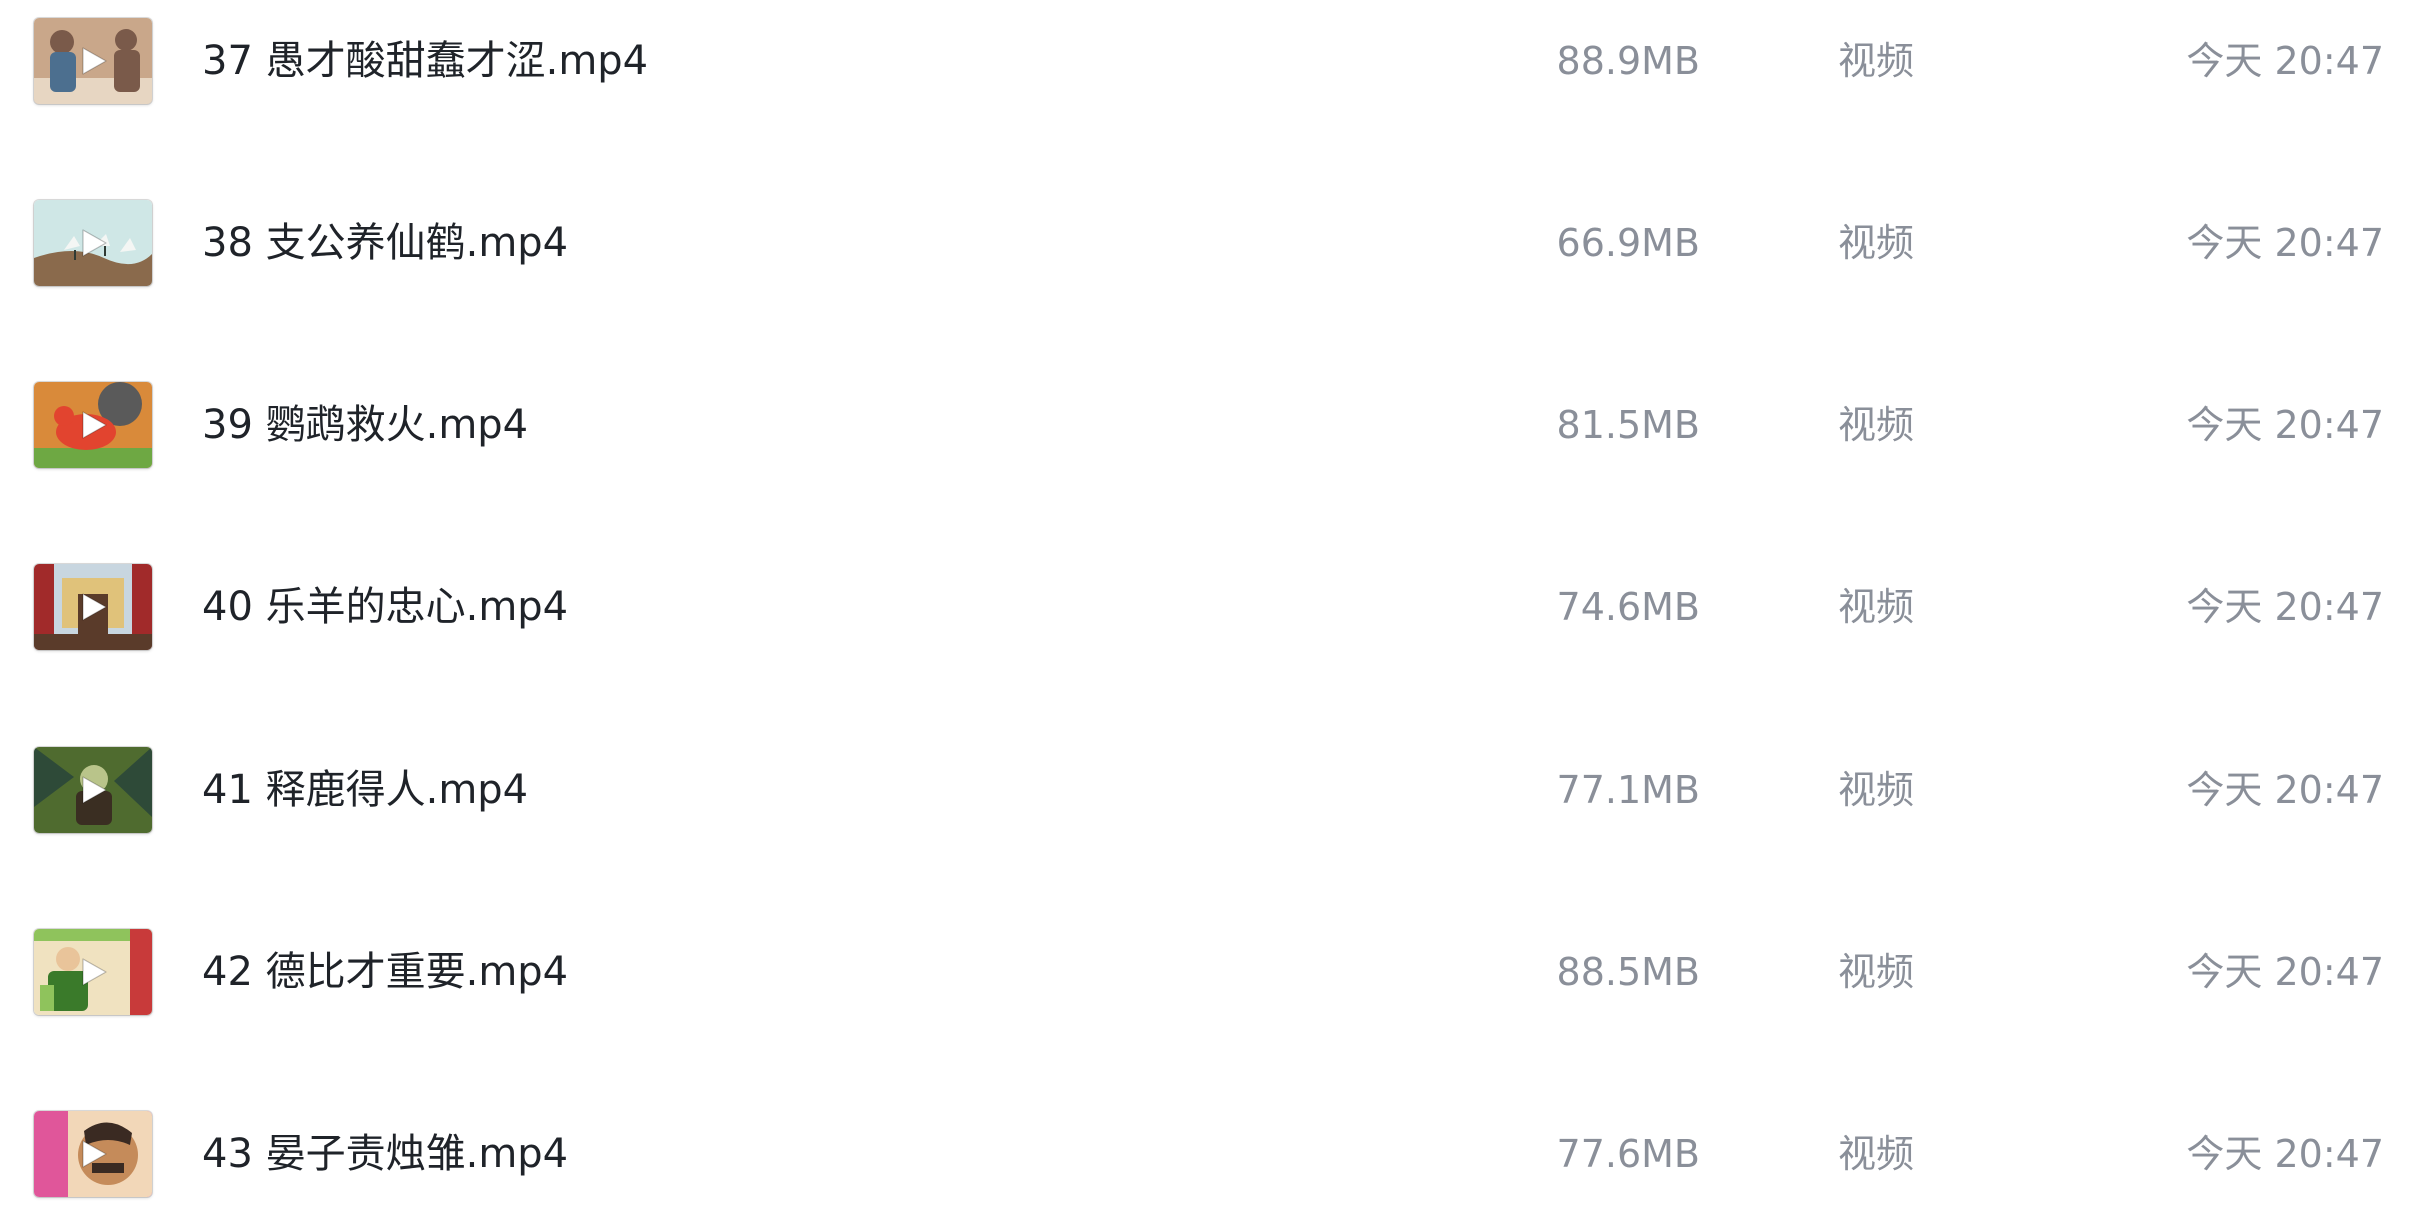  I want to click on file-size: 77.1MB, so click(1628, 790).